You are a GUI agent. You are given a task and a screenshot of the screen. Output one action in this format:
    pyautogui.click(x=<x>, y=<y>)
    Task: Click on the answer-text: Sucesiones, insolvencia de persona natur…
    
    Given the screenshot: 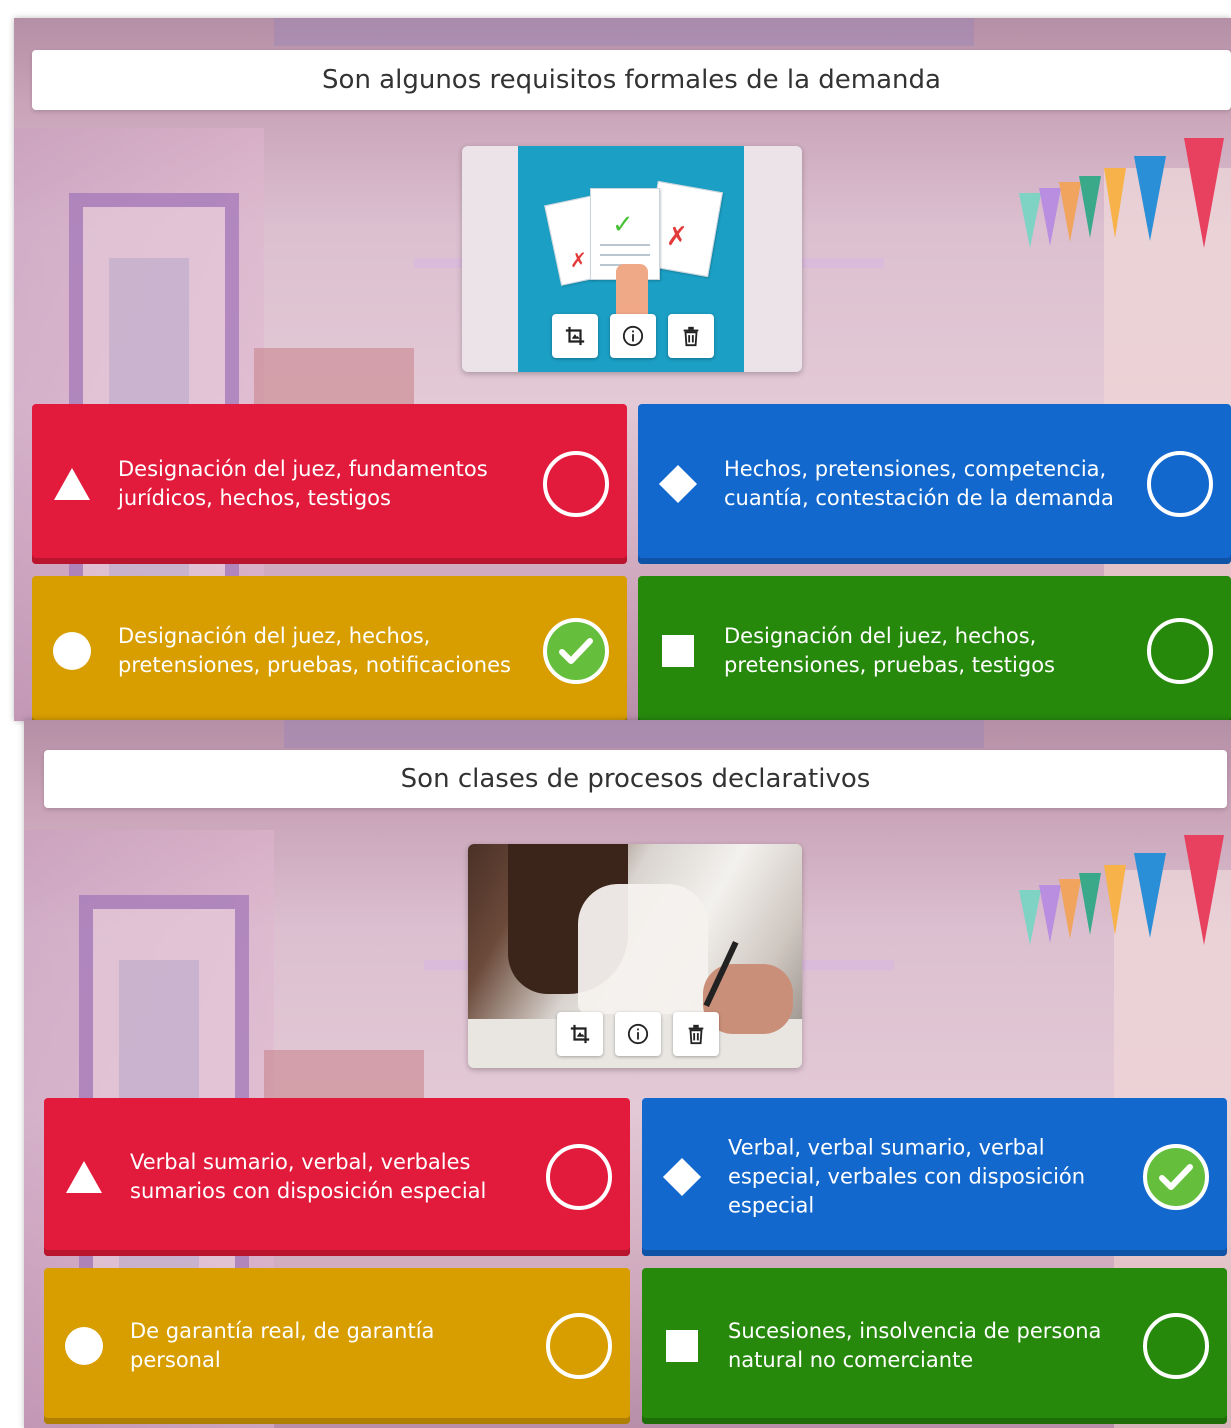 What is the action you would take?
    pyautogui.click(x=915, y=1345)
    